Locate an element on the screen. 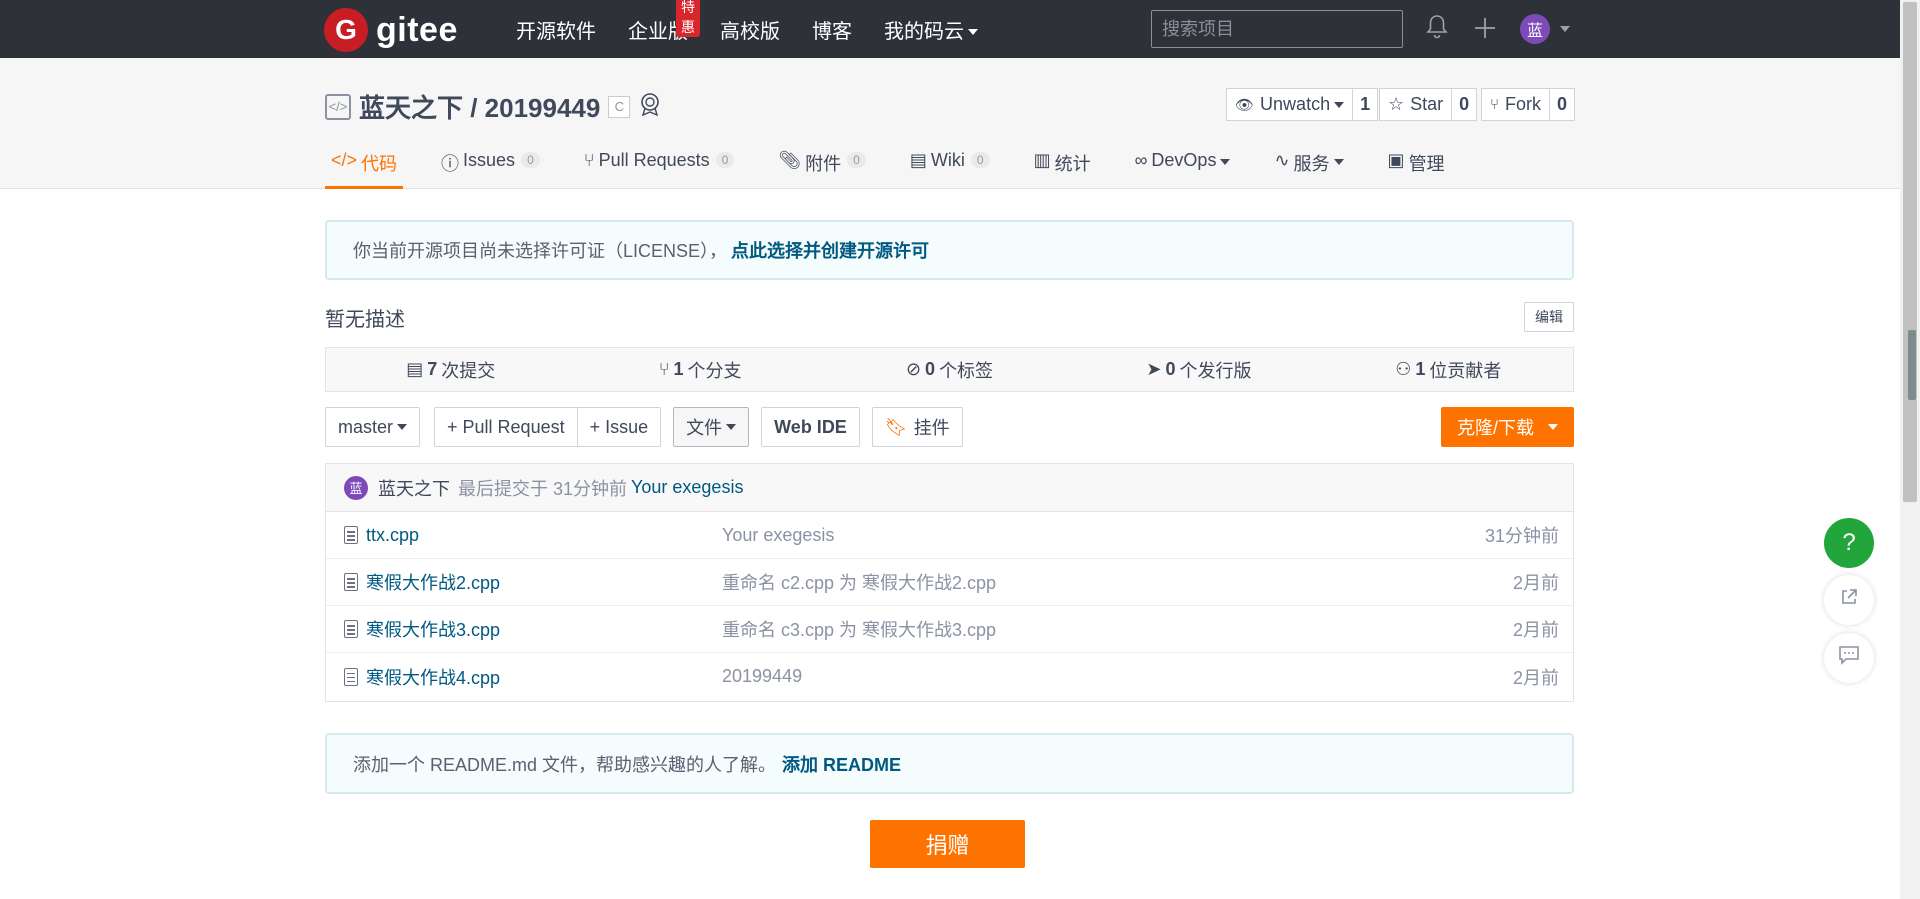  fork-button: ⑂ Fork 0 is located at coordinates (1528, 104).